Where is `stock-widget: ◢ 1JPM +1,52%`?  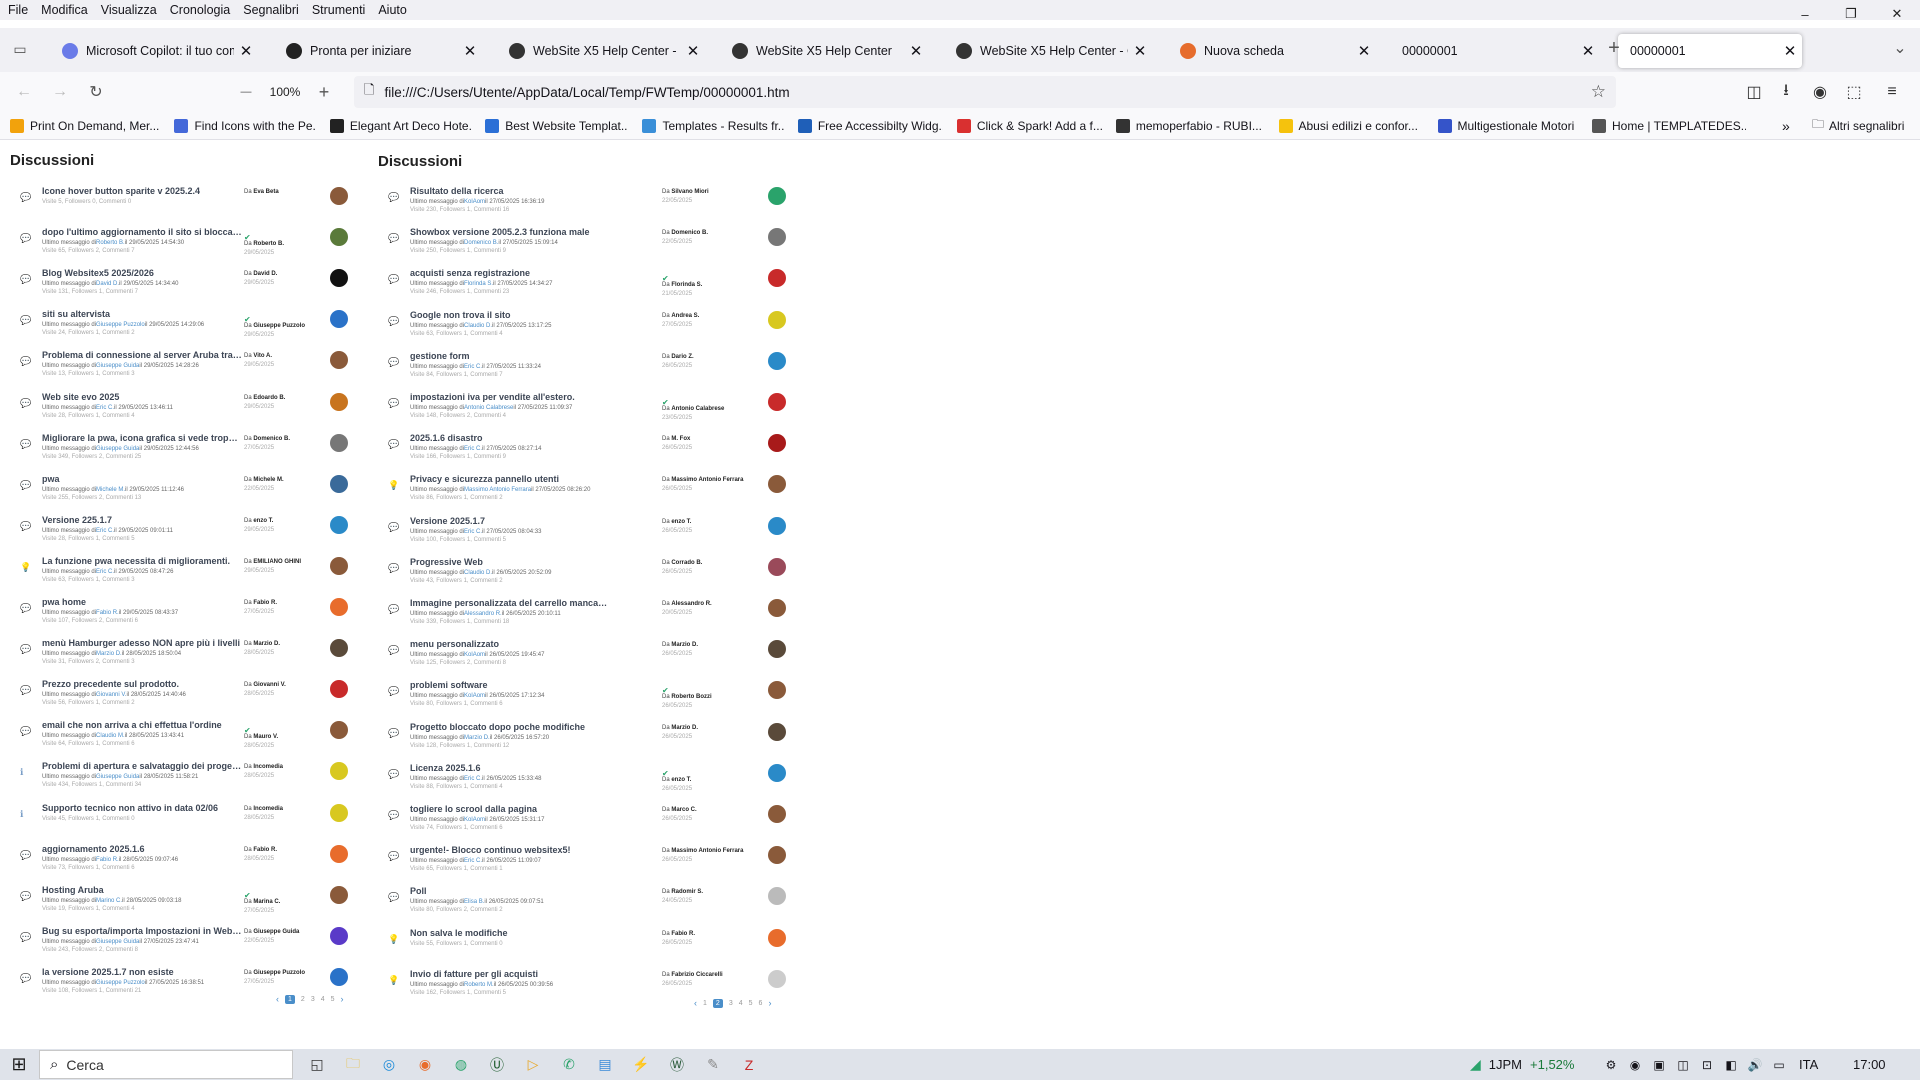
stock-widget: ◢ 1JPM +1,52% is located at coordinates (1522, 1064).